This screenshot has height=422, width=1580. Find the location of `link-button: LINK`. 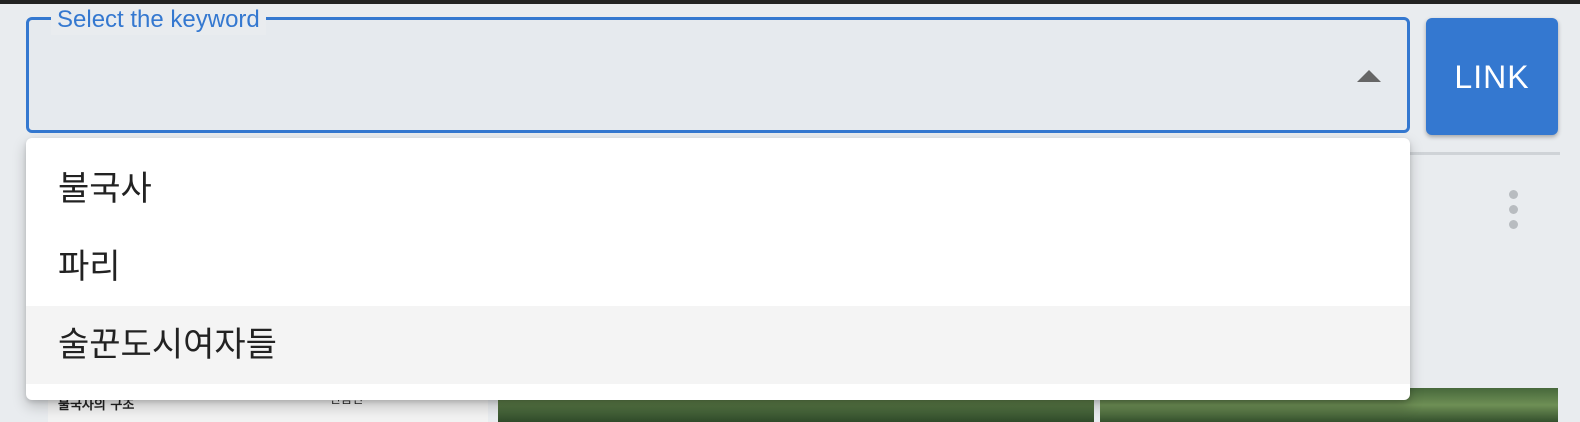

link-button: LINK is located at coordinates (1492, 76).